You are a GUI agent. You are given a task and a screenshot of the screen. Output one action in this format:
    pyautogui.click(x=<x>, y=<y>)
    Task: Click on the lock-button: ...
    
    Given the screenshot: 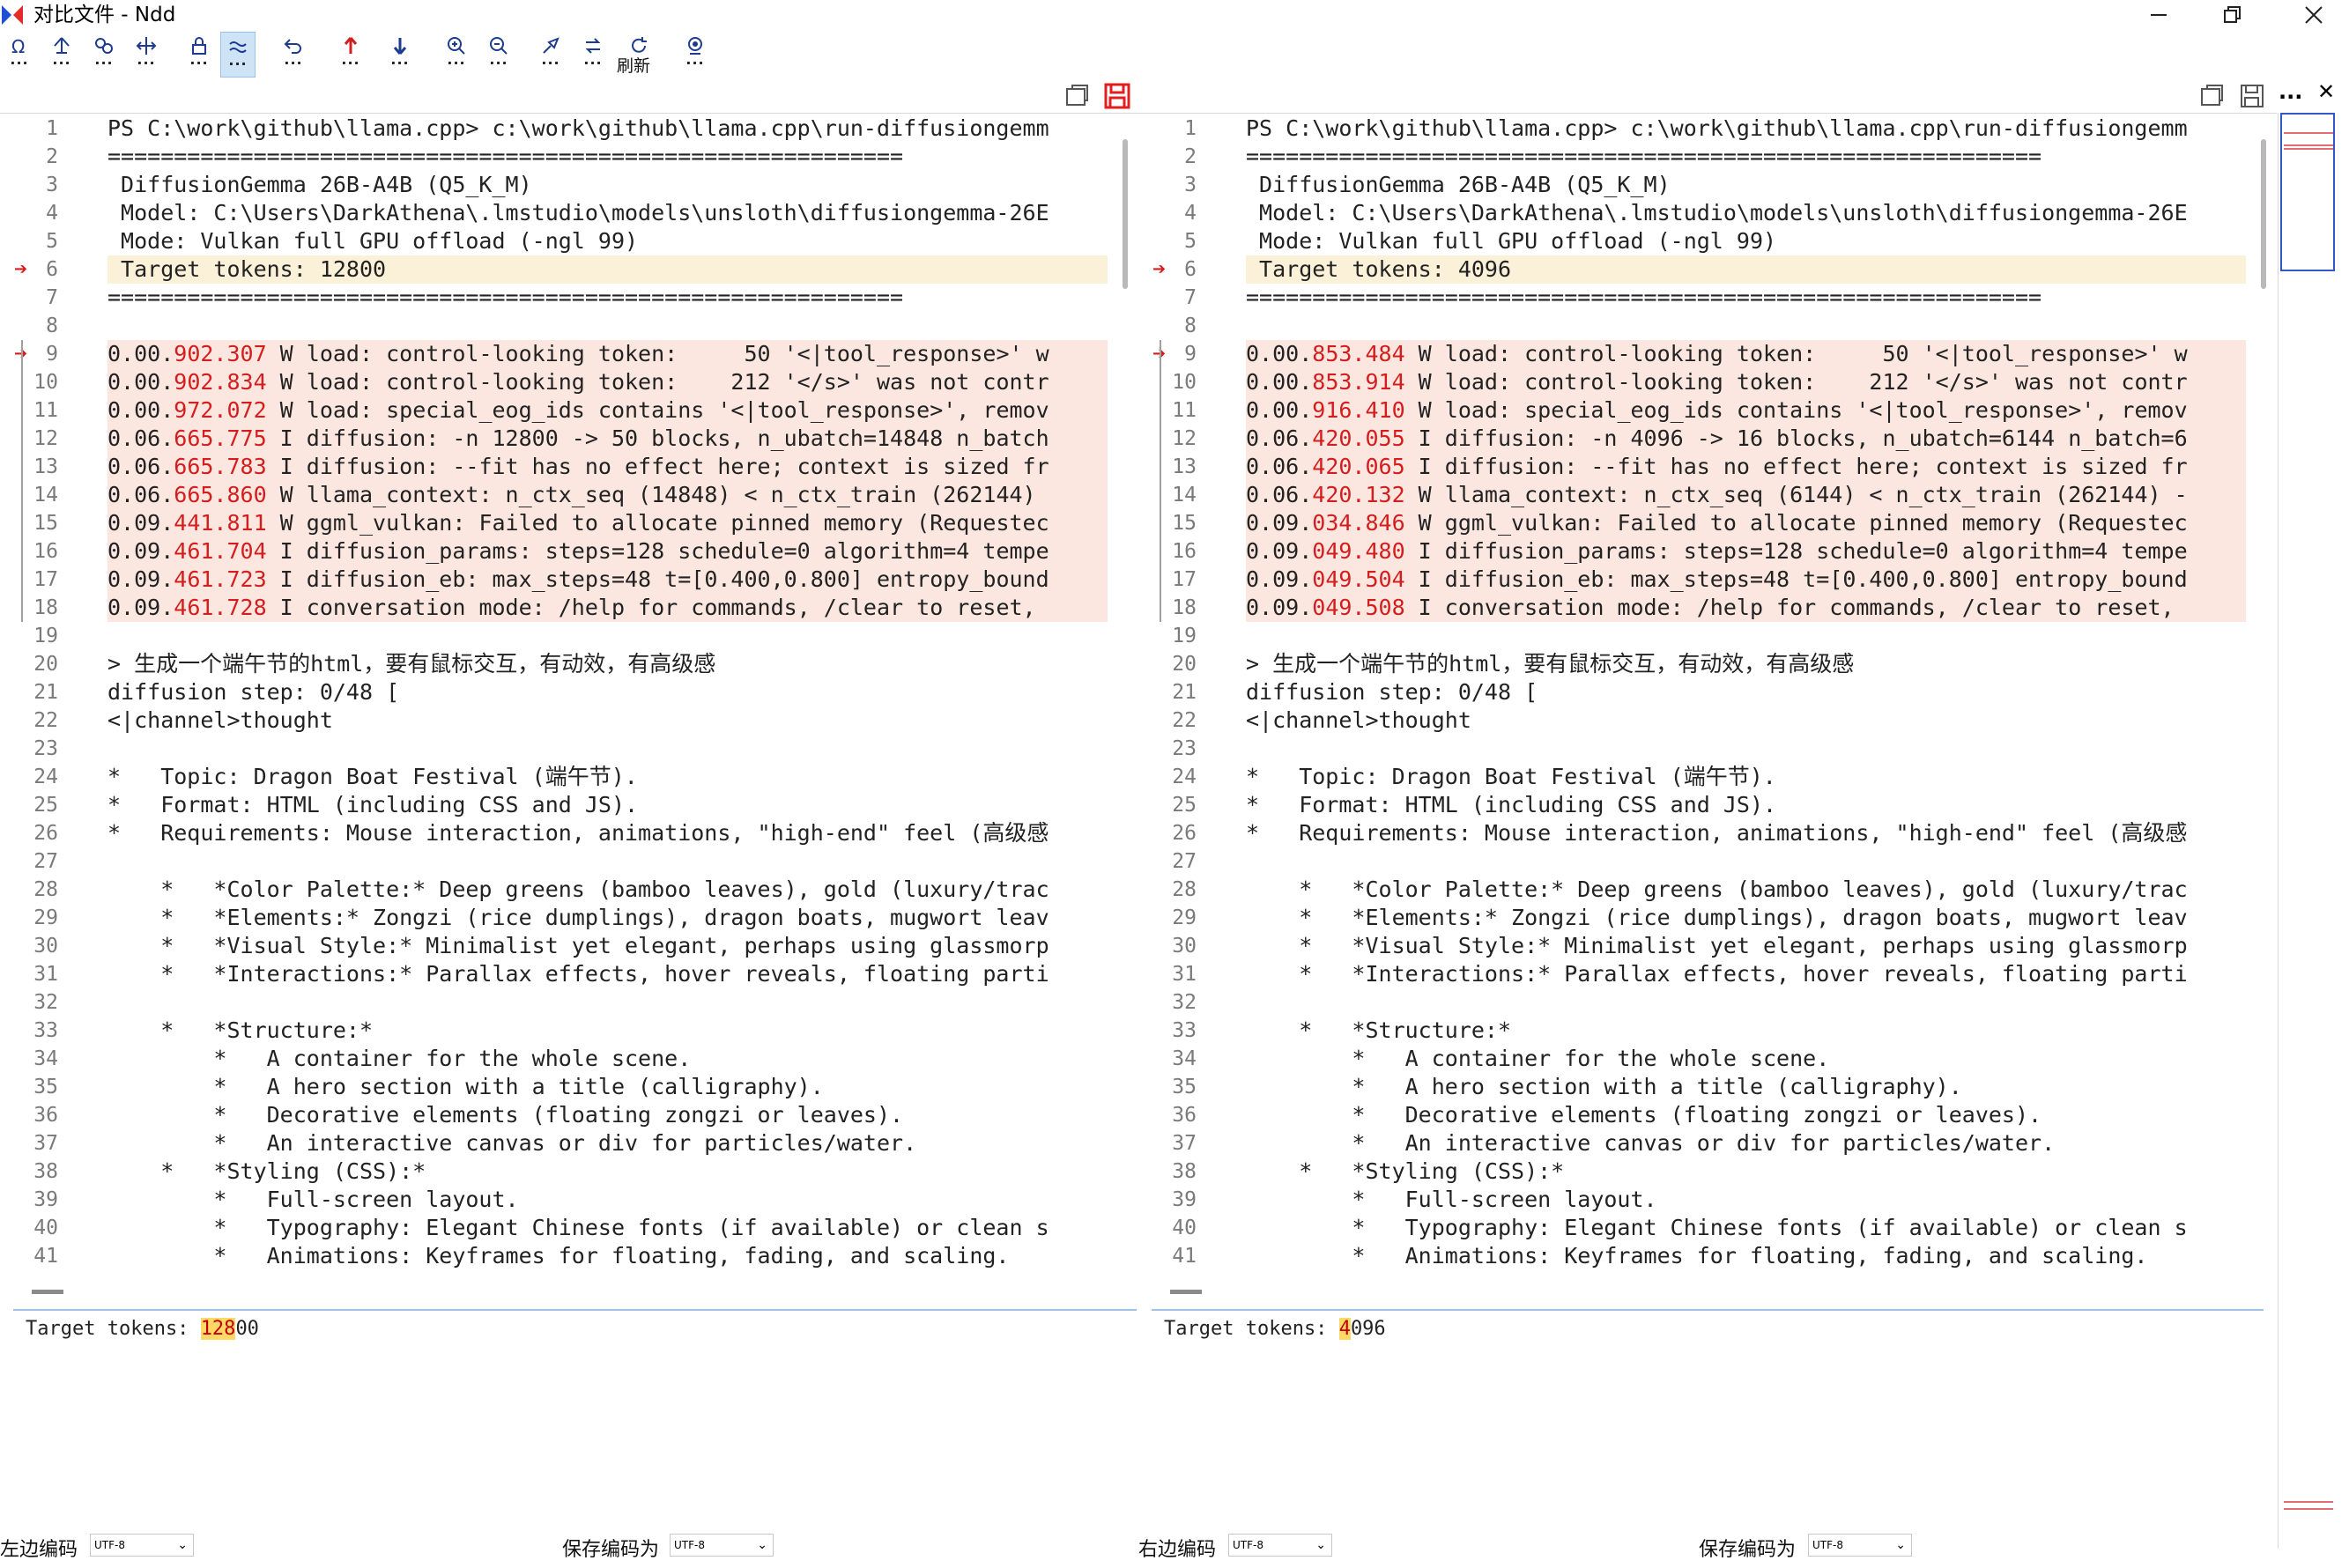 What is the action you would take?
    pyautogui.click(x=199, y=55)
    